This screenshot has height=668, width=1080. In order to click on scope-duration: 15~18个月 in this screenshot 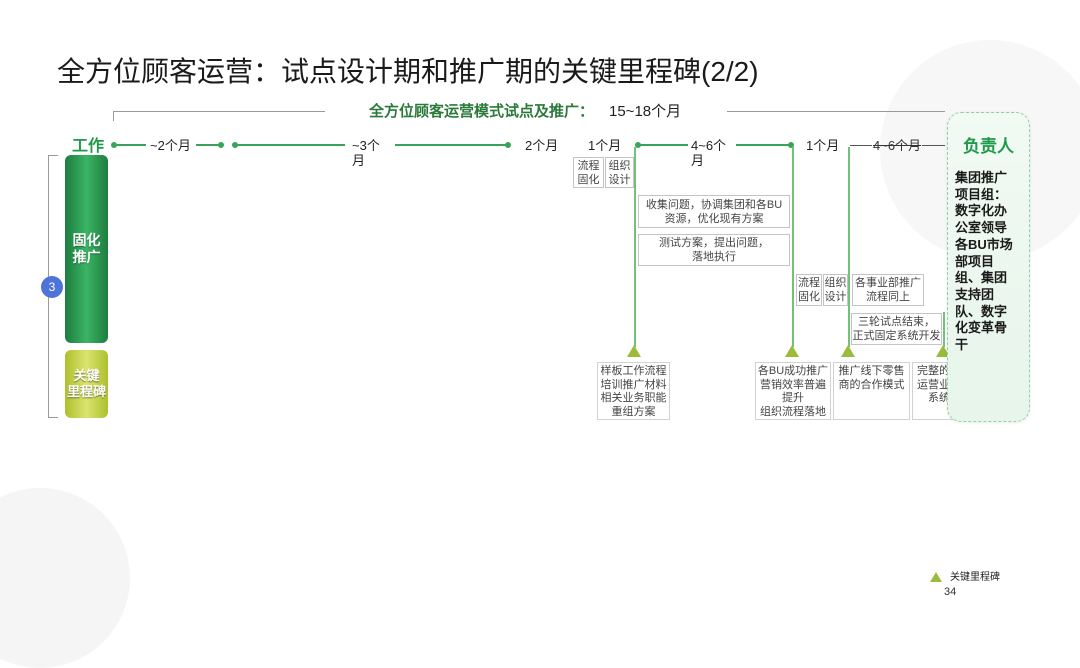, I will do `click(645, 111)`.